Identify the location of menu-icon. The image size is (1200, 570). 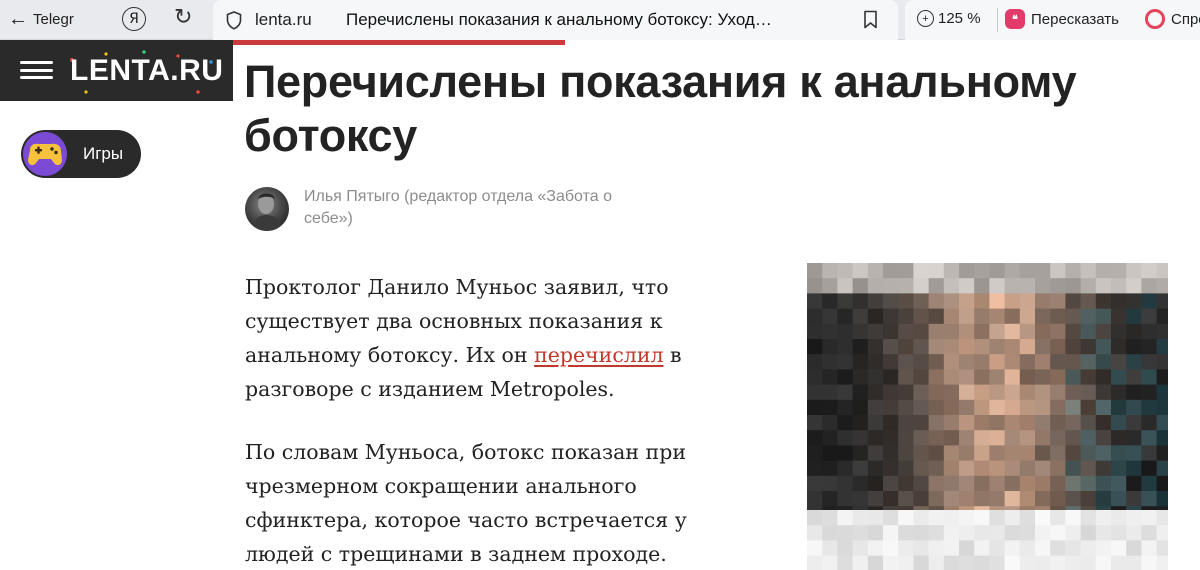
(36, 70).